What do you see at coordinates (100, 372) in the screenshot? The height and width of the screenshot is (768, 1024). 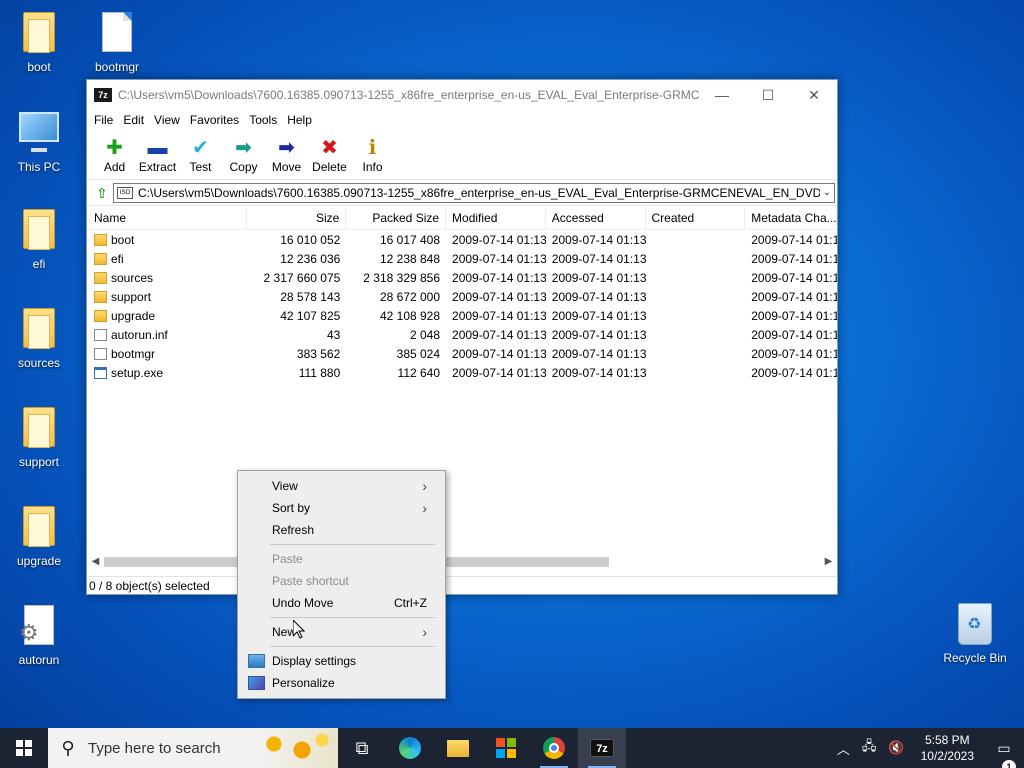 I see `executable-icon` at bounding box center [100, 372].